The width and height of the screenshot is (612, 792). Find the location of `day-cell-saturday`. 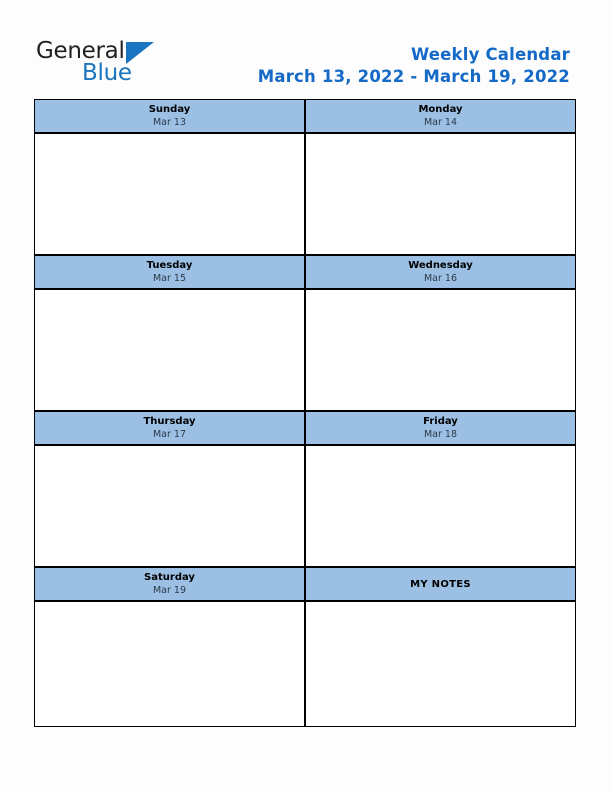

day-cell-saturday is located at coordinates (169, 664).